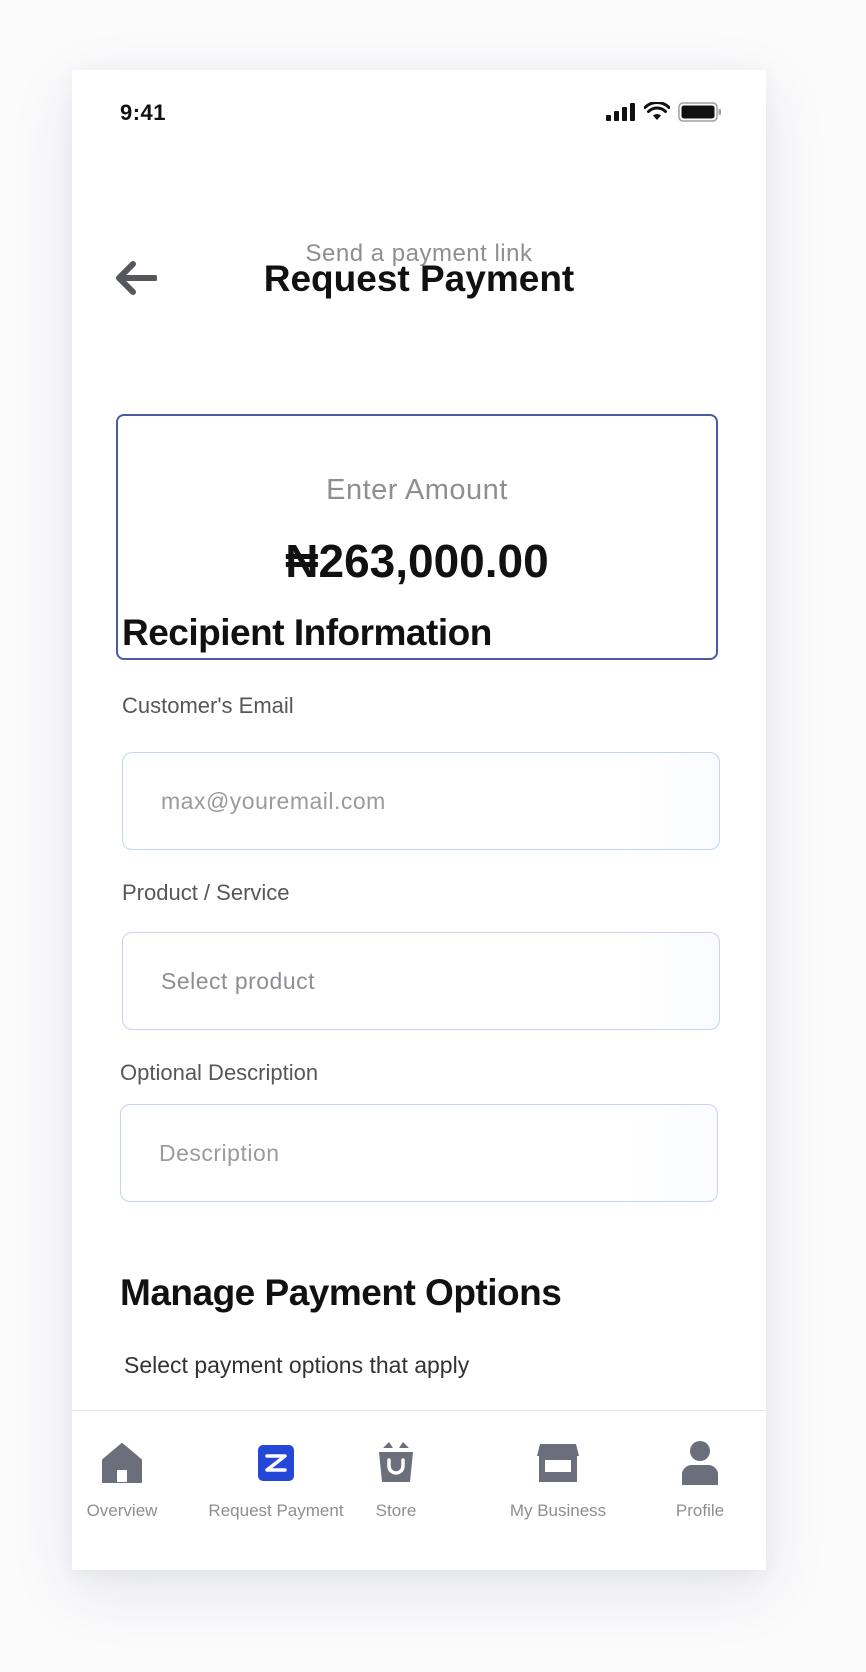 This screenshot has height=1672, width=866. I want to click on description-field: Description, so click(419, 1153).